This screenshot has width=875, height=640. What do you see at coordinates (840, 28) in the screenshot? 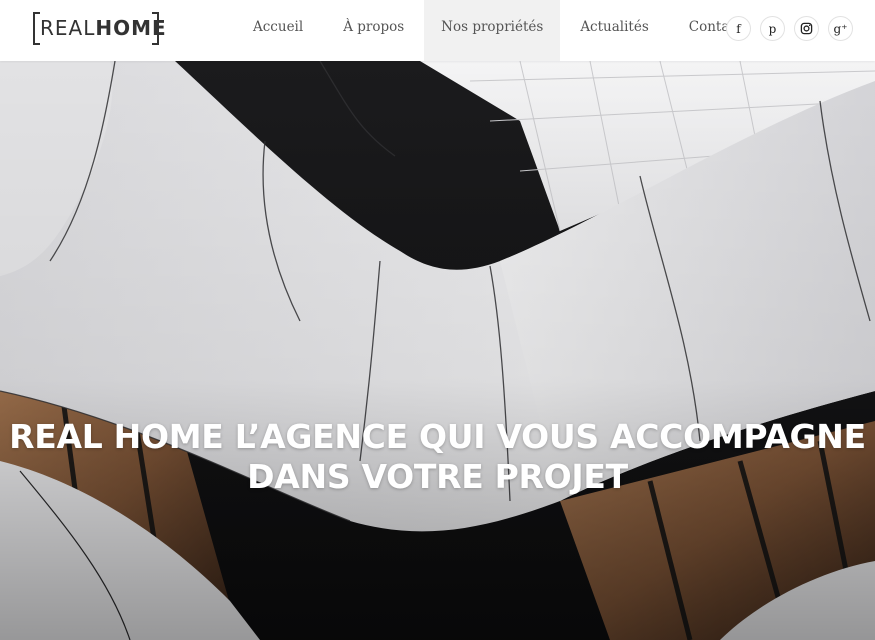
I see `google-plus-icon: g⁺` at bounding box center [840, 28].